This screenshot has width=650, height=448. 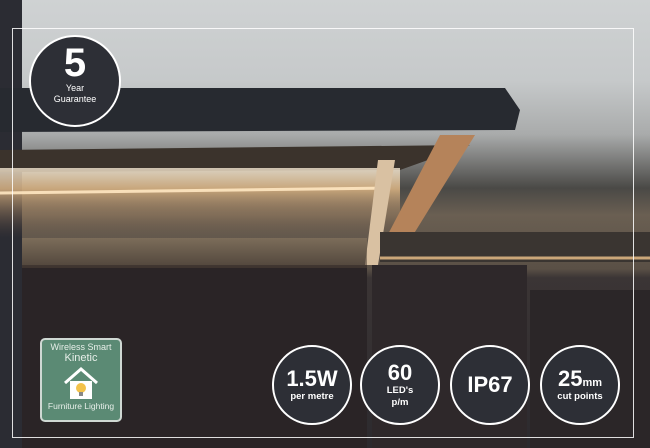 I want to click on logo-line2: Kinetic, so click(x=81, y=358).